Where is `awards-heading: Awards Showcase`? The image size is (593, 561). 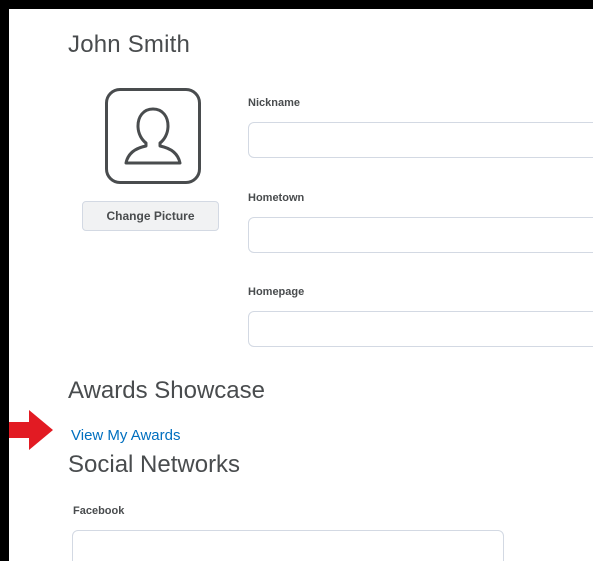 awards-heading: Awards Showcase is located at coordinates (166, 390).